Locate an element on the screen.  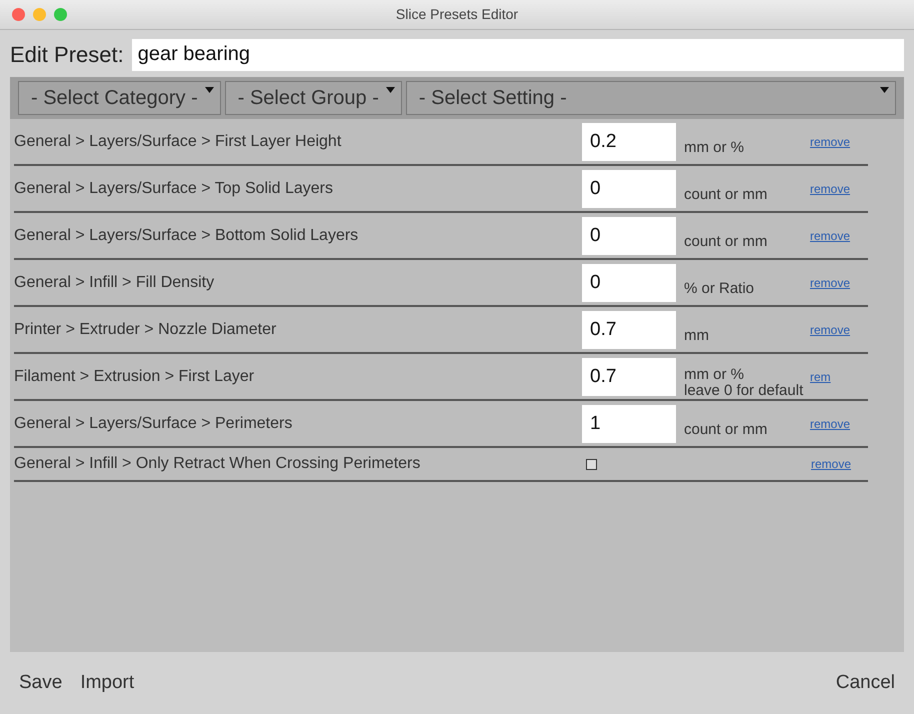
value-field: 1 is located at coordinates (629, 424).